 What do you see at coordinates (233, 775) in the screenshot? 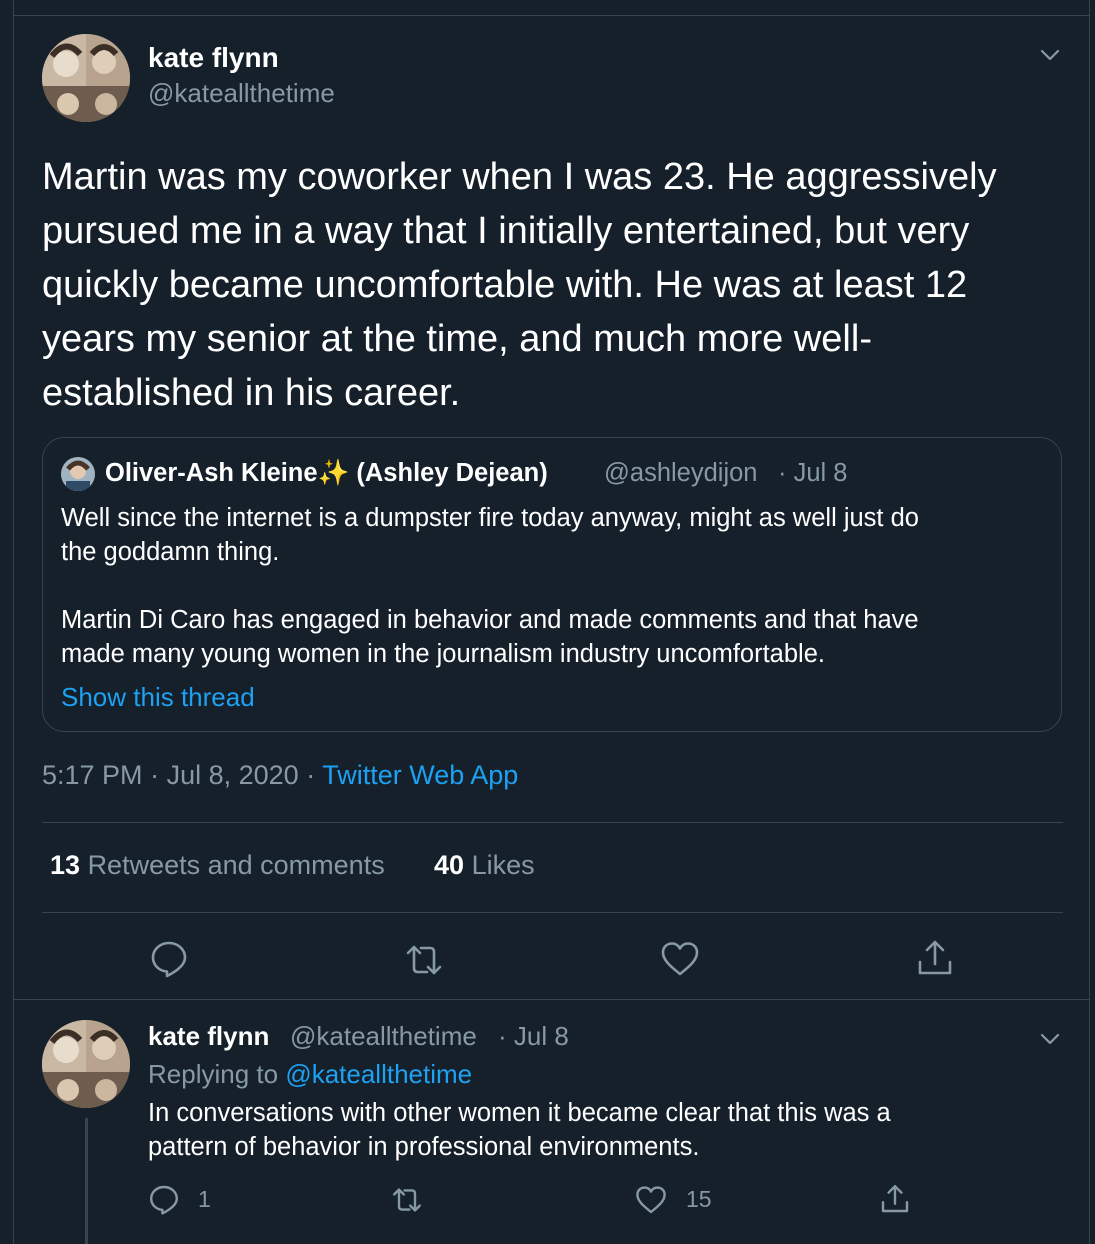
I see `tweet-date: Jul 8, 2020` at bounding box center [233, 775].